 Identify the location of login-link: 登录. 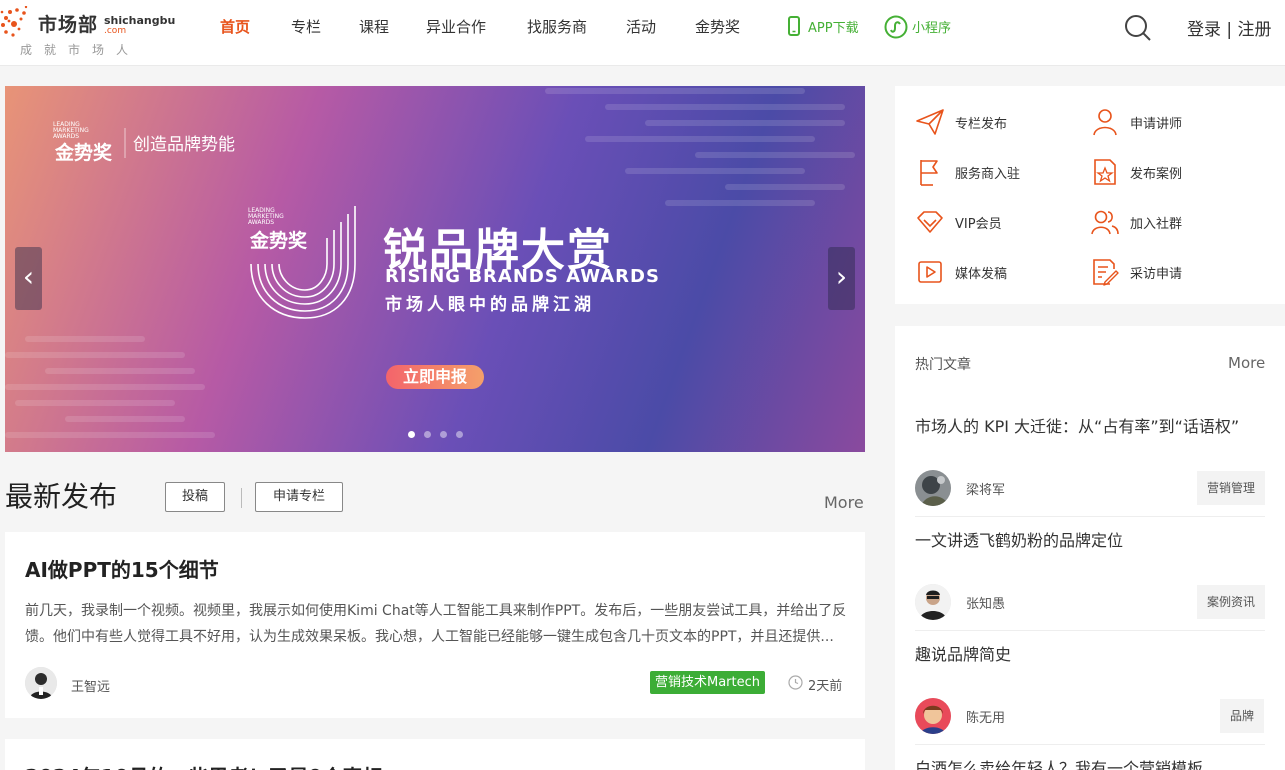
(1204, 30).